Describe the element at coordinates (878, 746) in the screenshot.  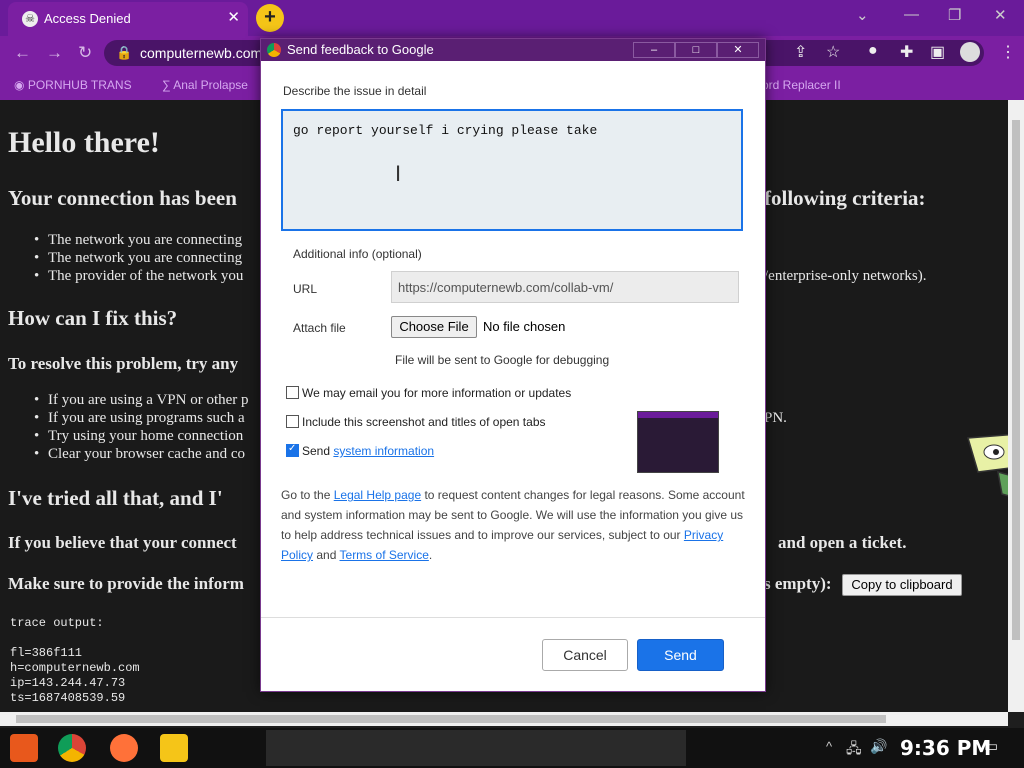
I see `volume-icon: 🔊` at that location.